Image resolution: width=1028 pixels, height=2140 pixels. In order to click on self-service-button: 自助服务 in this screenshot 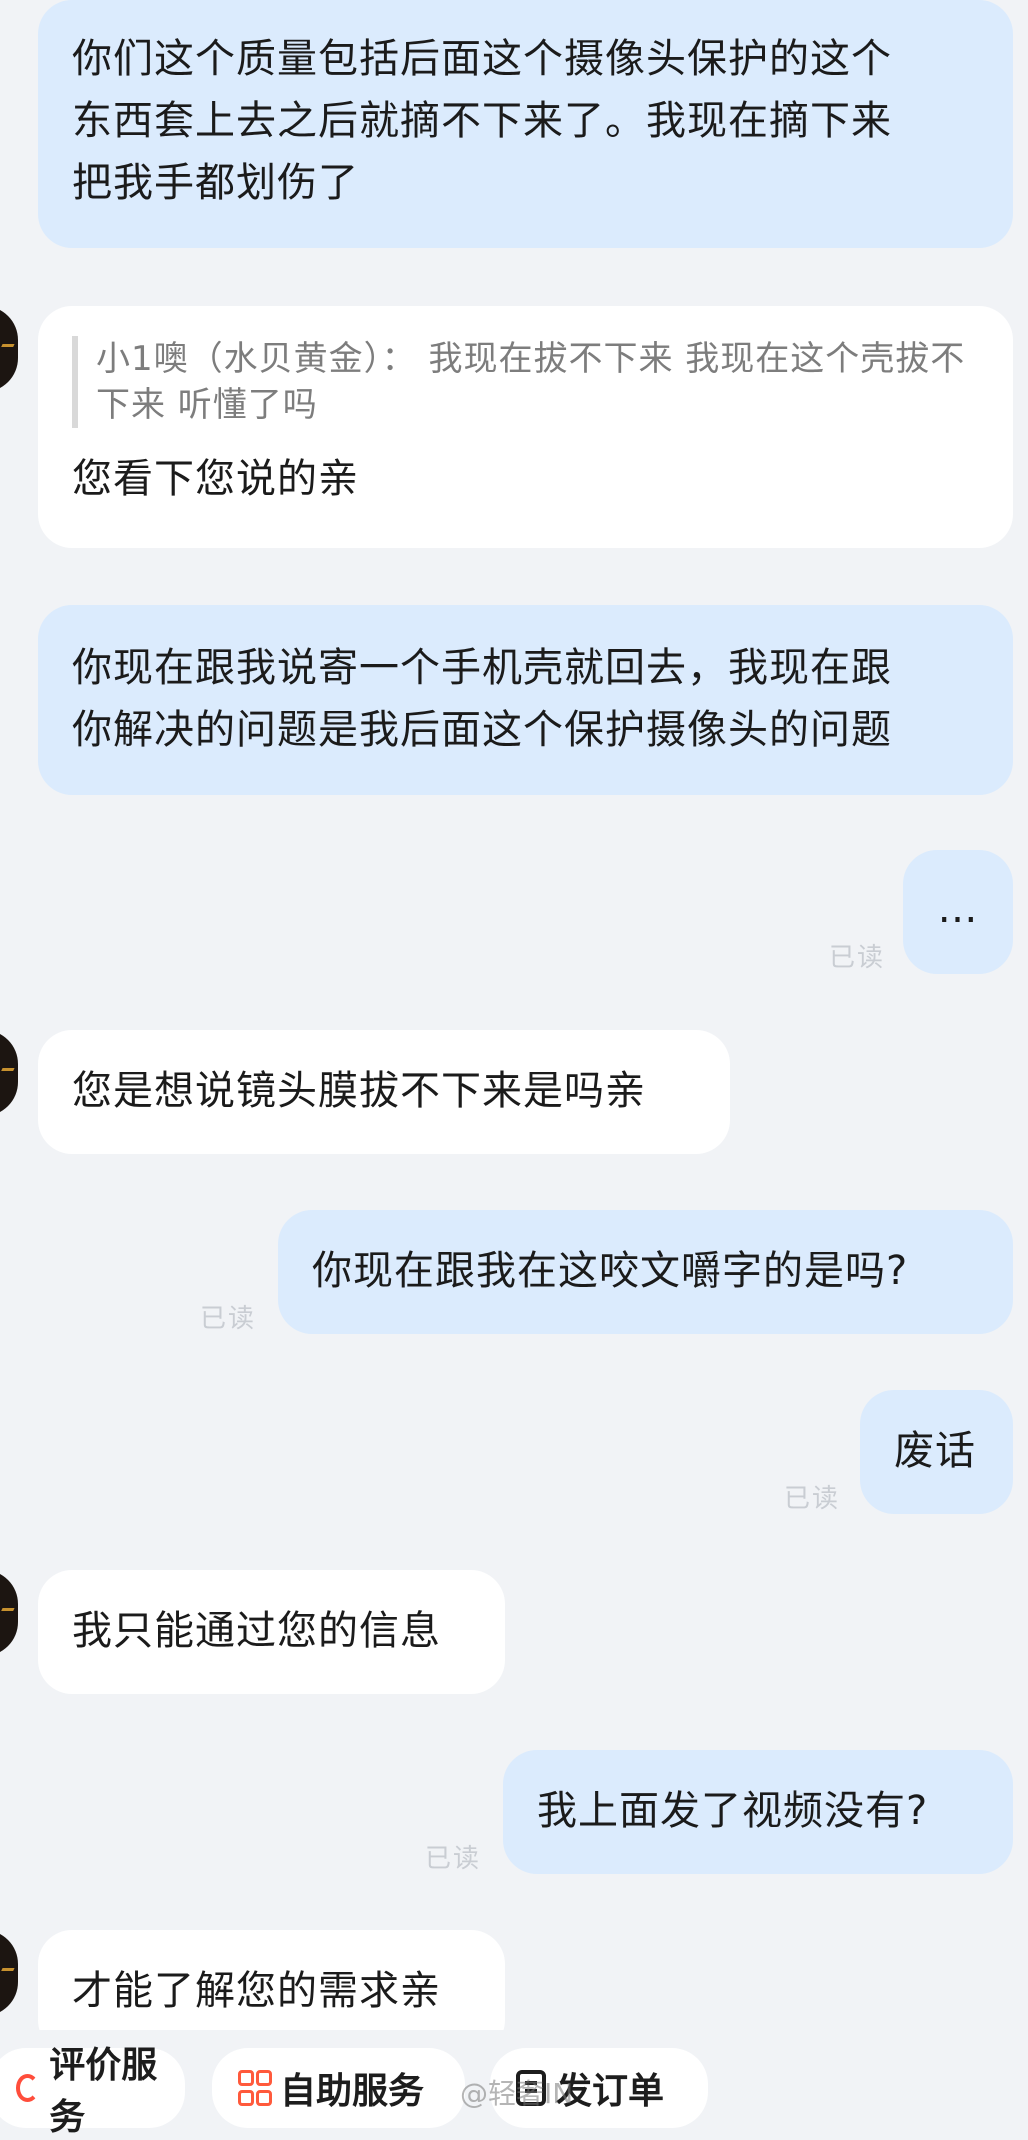, I will do `click(338, 2088)`.